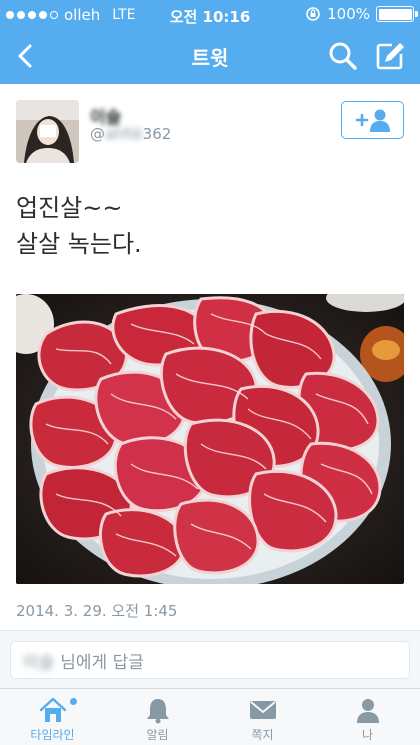 This screenshot has width=420, height=745. I want to click on tweet-text-line: 업진살~~, so click(69, 208).